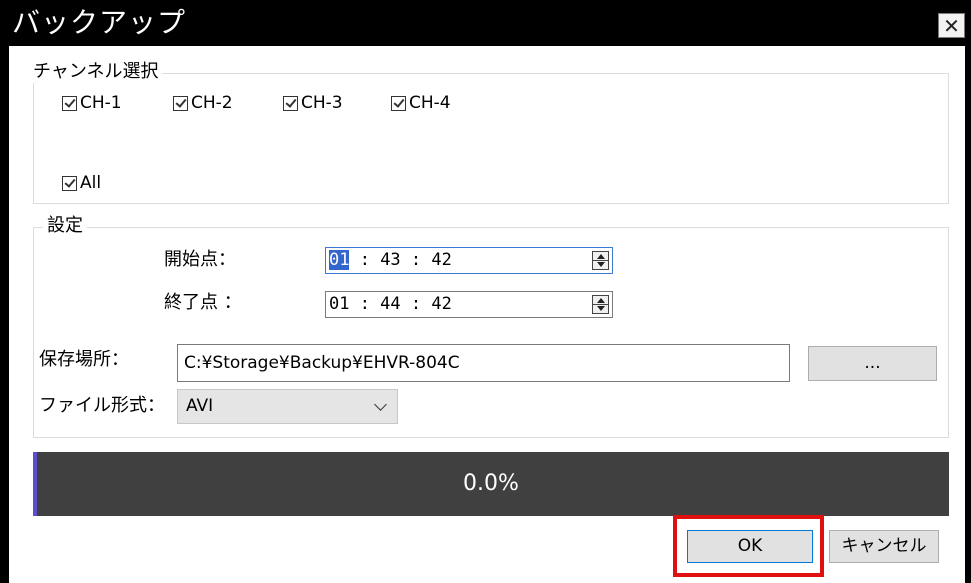 This screenshot has width=971, height=583. Describe the element at coordinates (200, 406) in the screenshot. I see `file-format-value: AVI` at that location.